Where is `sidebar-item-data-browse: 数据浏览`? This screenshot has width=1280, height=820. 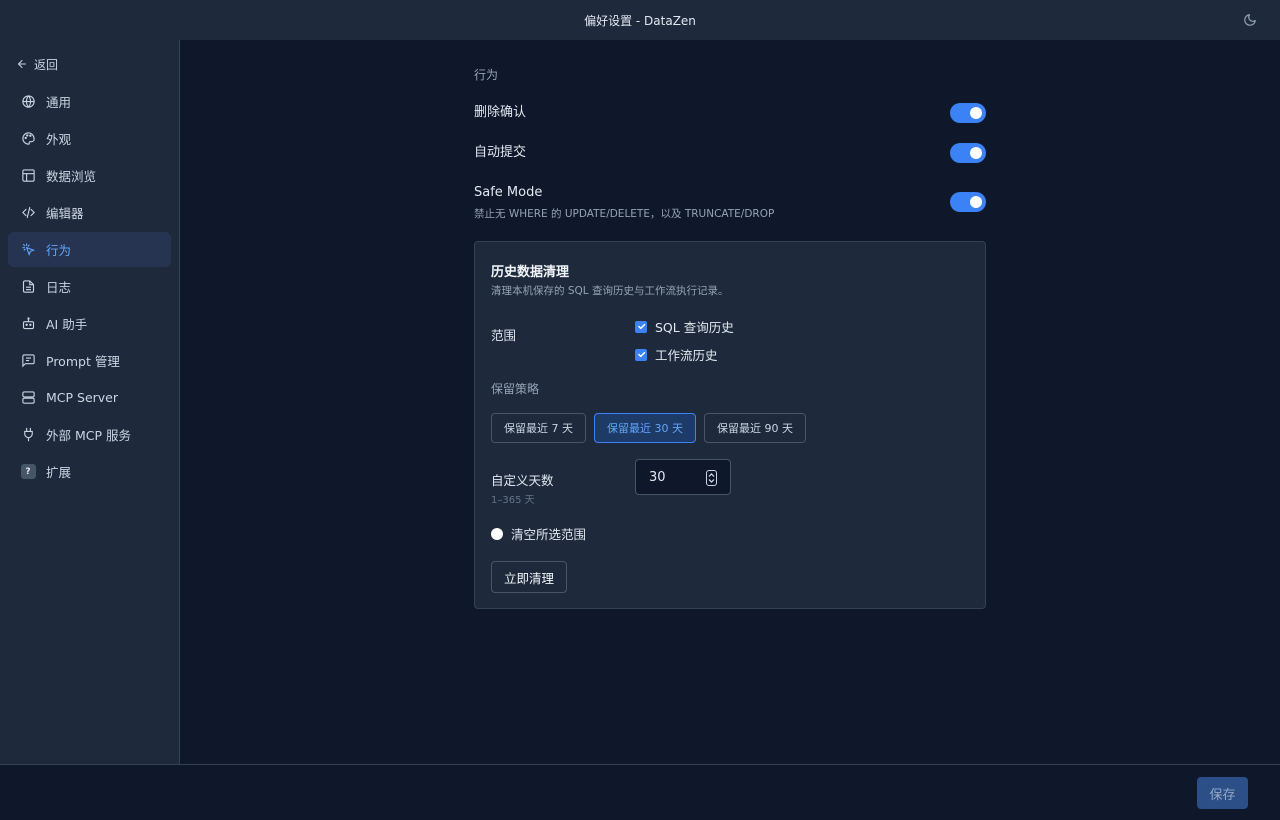
sidebar-item-data-browse: 数据浏览 is located at coordinates (89, 175).